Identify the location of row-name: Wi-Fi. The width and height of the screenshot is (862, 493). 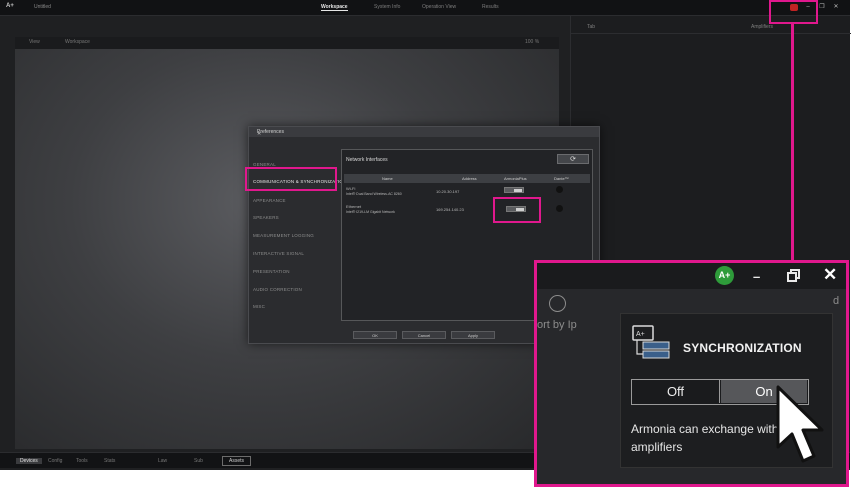
(351, 188).